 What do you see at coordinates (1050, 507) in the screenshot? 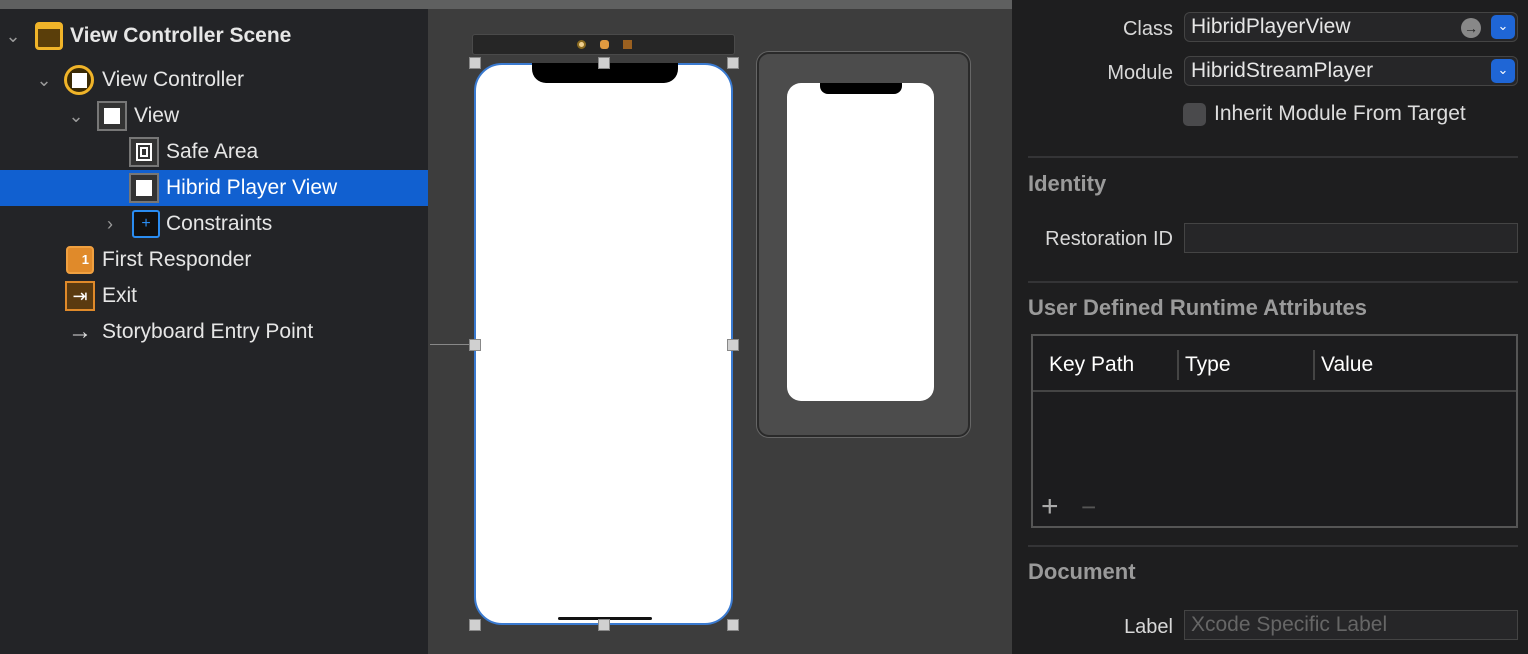
I see `add-attribute-button: +` at bounding box center [1050, 507].